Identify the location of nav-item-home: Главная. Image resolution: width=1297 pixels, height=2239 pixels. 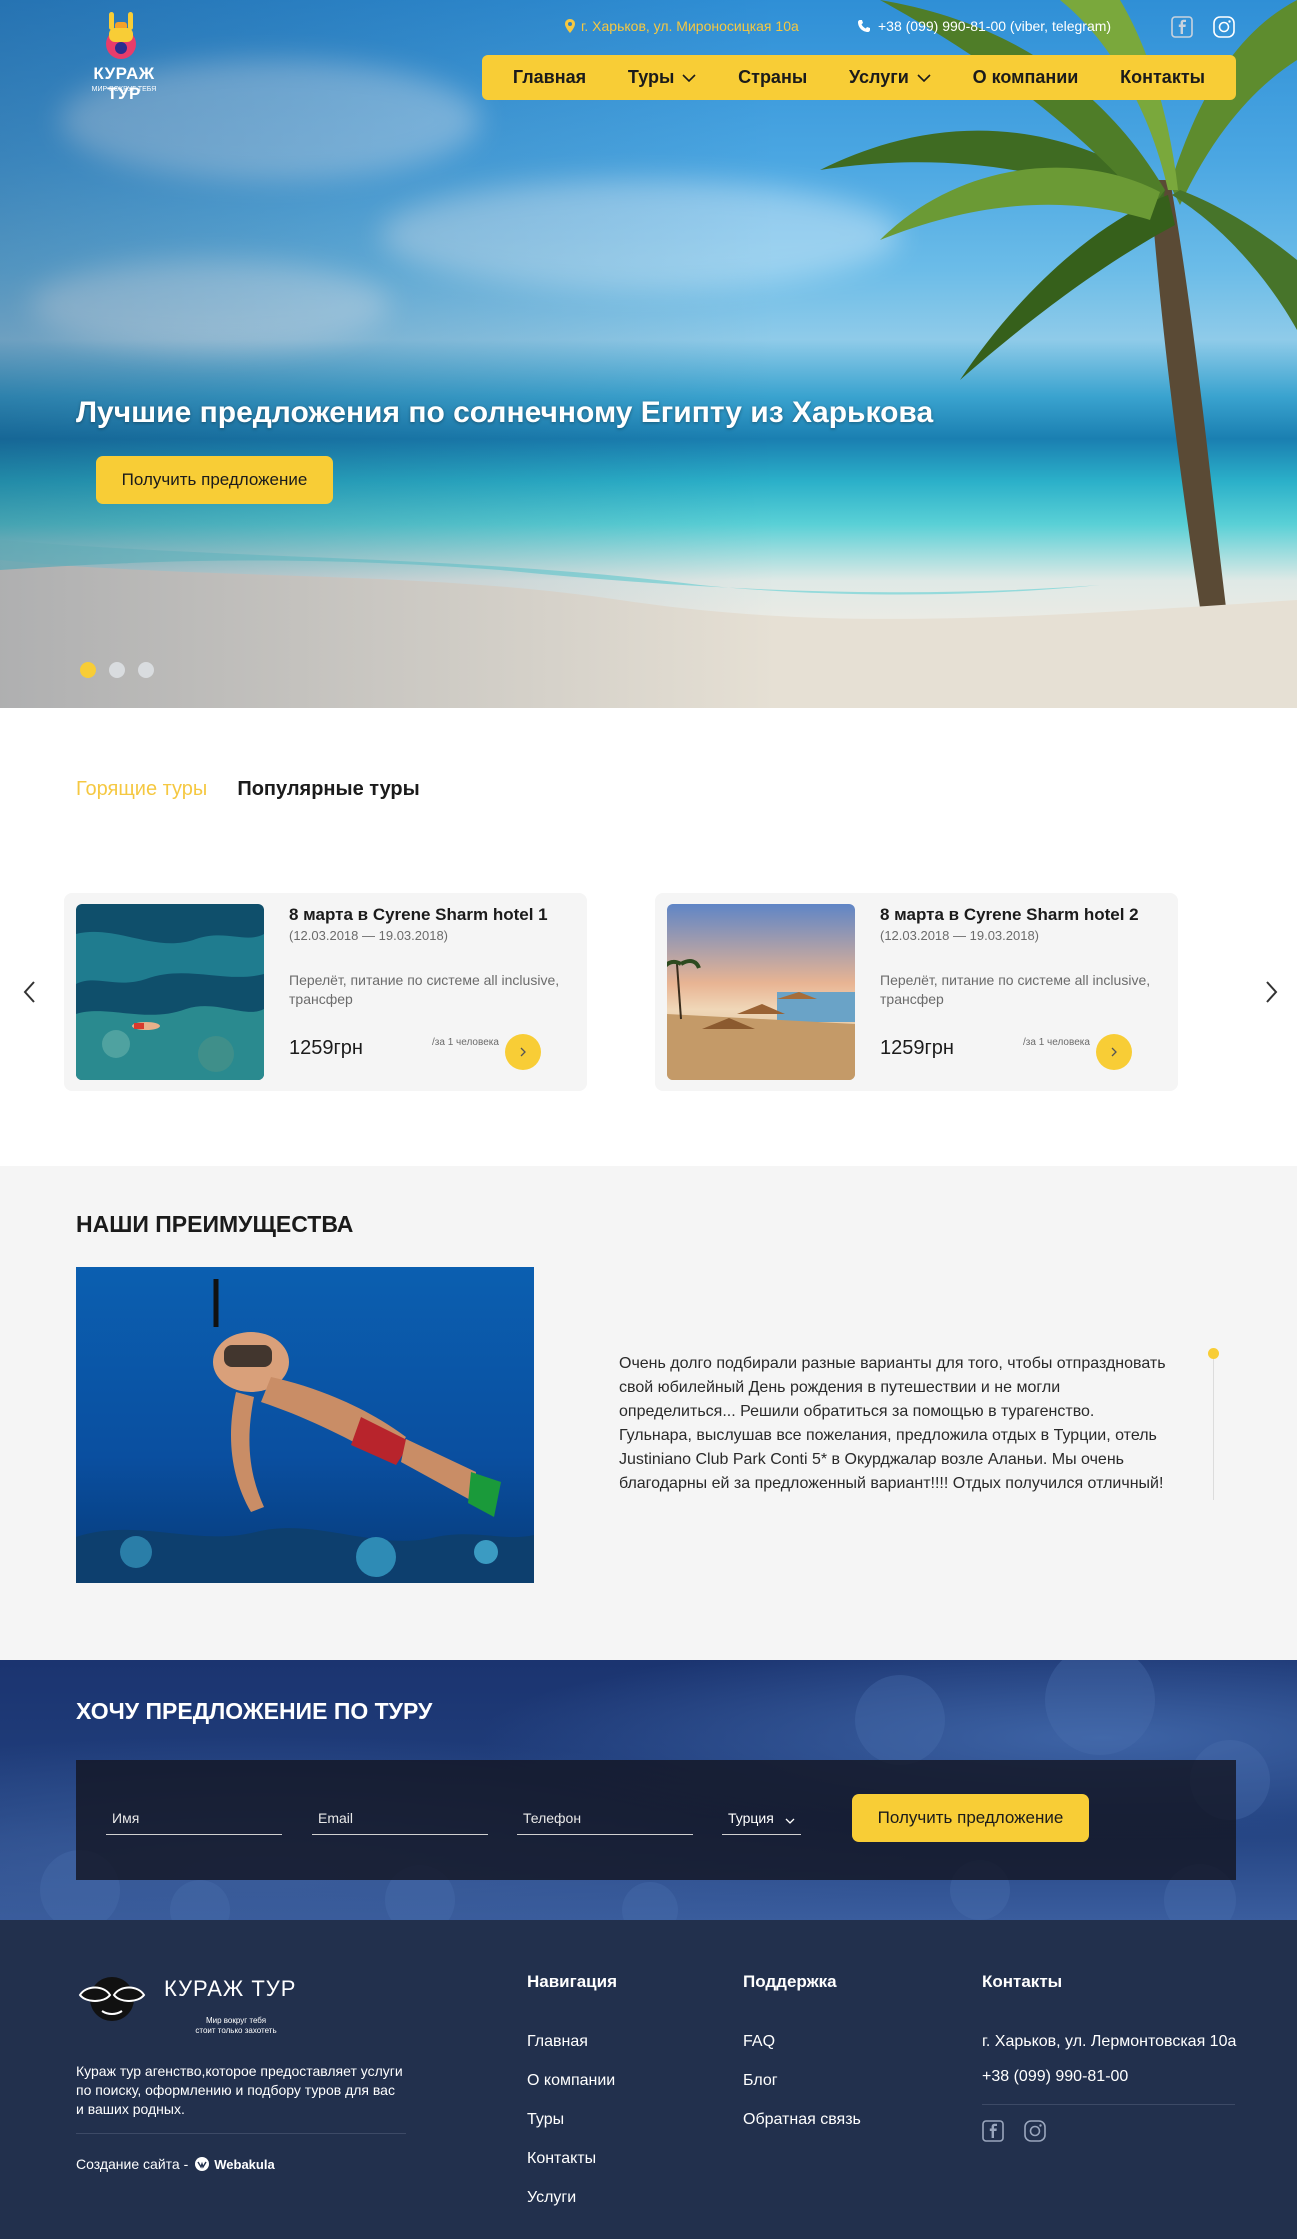
(549, 77).